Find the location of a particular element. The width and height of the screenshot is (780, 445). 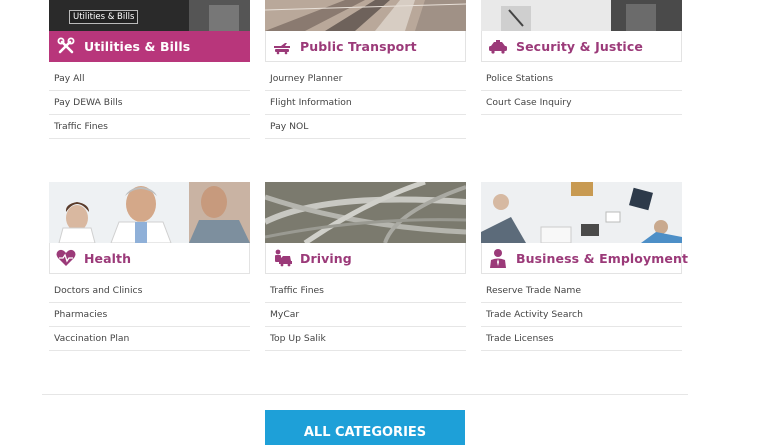

category-link: Flight Information is located at coordinates (365, 103).